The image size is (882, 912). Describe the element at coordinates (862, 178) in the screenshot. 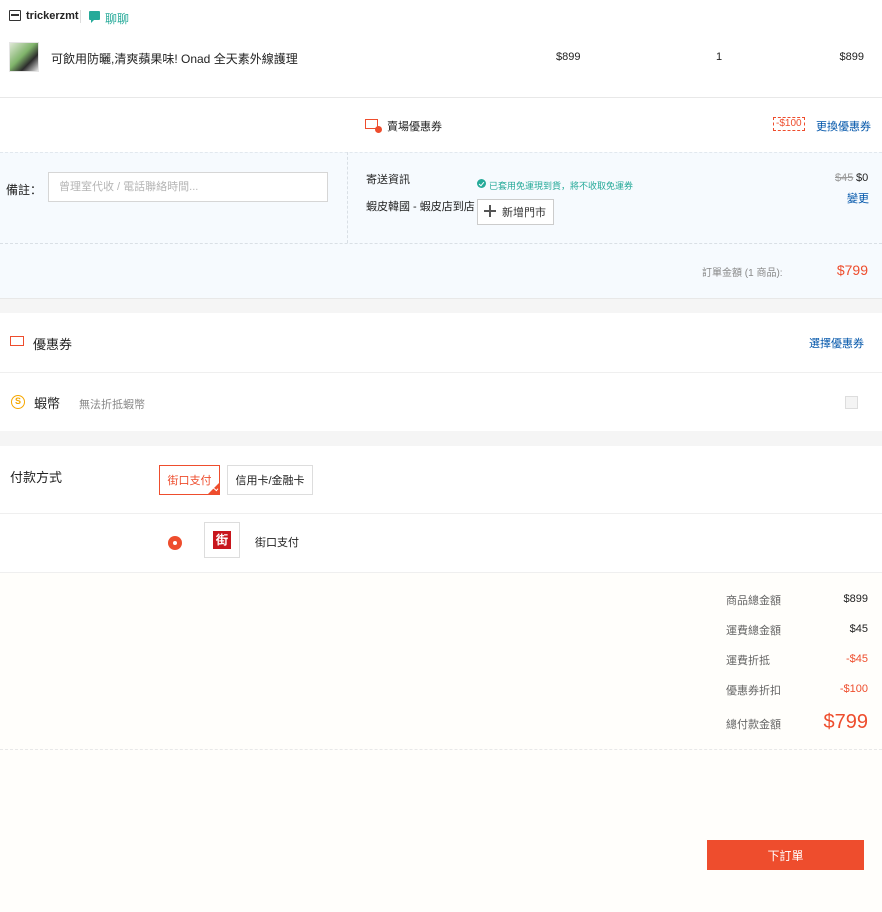

I see `shipping-fee: $0` at that location.